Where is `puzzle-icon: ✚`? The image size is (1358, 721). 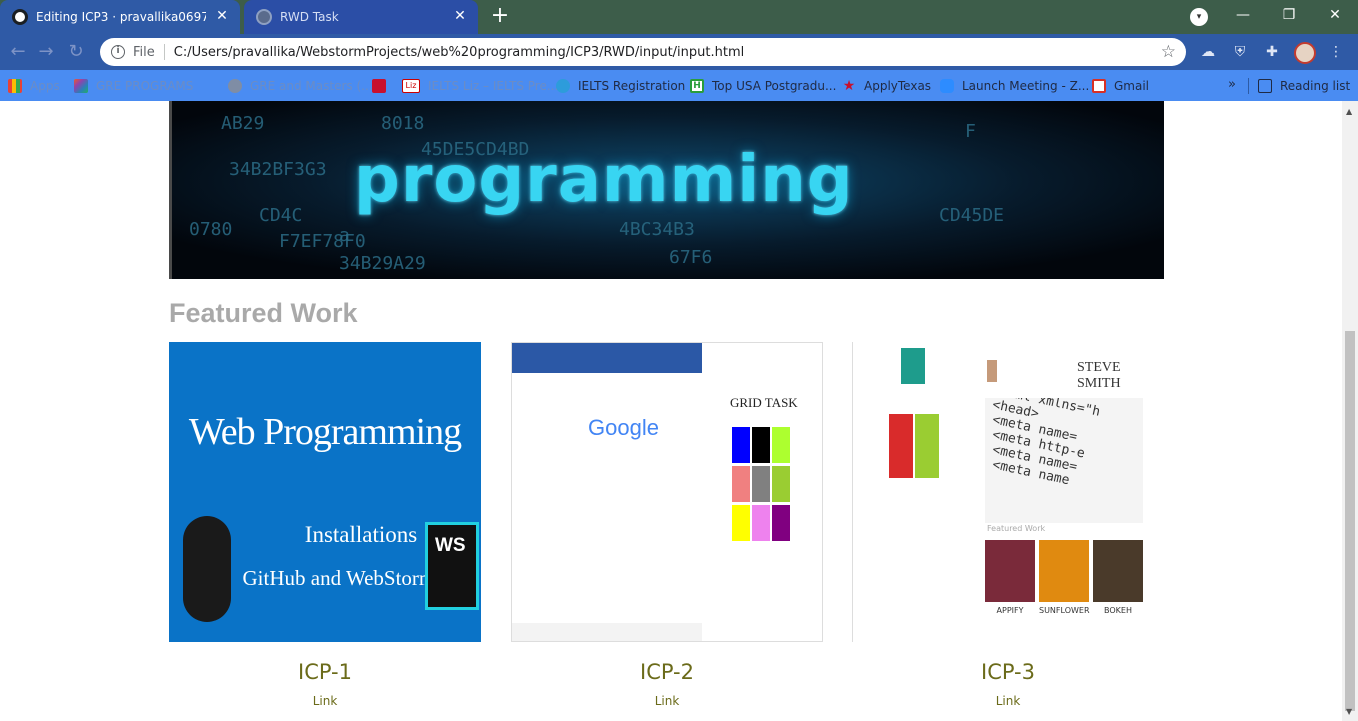
puzzle-icon: ✚ is located at coordinates (1272, 52).